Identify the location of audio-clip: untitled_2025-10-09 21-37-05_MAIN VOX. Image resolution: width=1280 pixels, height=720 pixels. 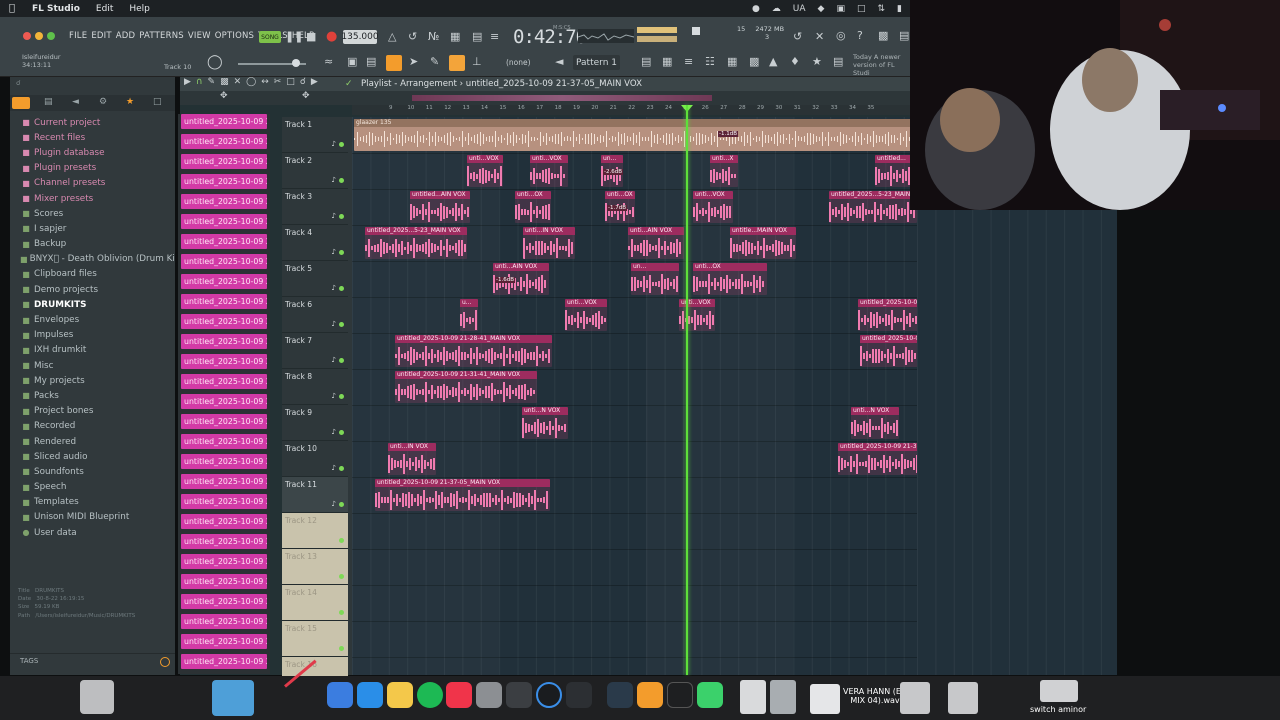
(462, 495).